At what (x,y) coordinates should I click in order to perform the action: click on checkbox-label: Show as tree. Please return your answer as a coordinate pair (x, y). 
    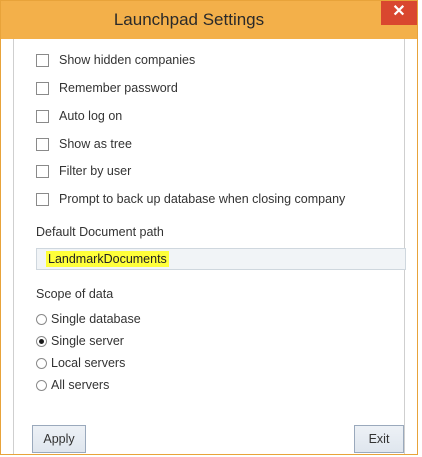
    Looking at the image, I should click on (95, 144).